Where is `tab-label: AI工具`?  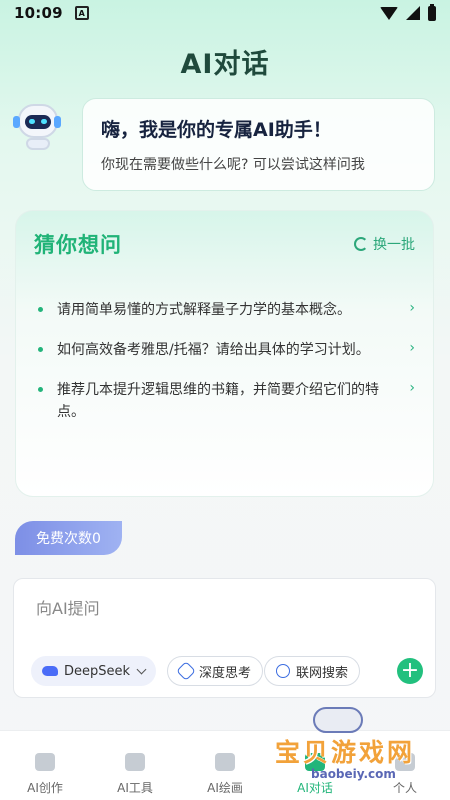 tab-label: AI工具 is located at coordinates (135, 788).